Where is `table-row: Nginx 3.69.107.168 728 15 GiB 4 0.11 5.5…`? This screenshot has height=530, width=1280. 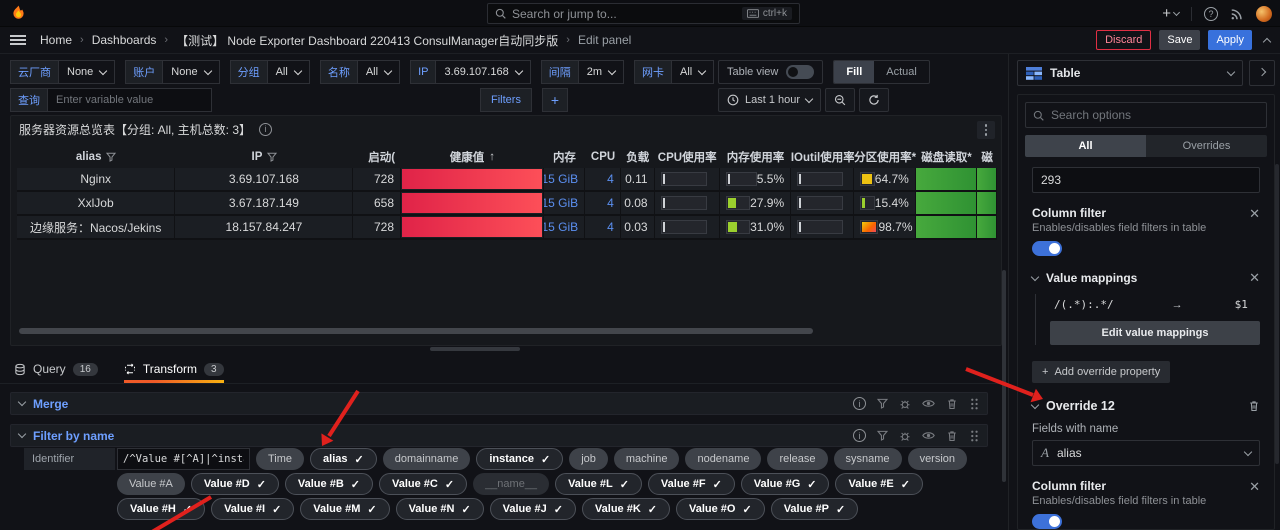
table-row: Nginx 3.69.107.168 728 15 GiB 4 0.11 5.5… is located at coordinates (507, 180).